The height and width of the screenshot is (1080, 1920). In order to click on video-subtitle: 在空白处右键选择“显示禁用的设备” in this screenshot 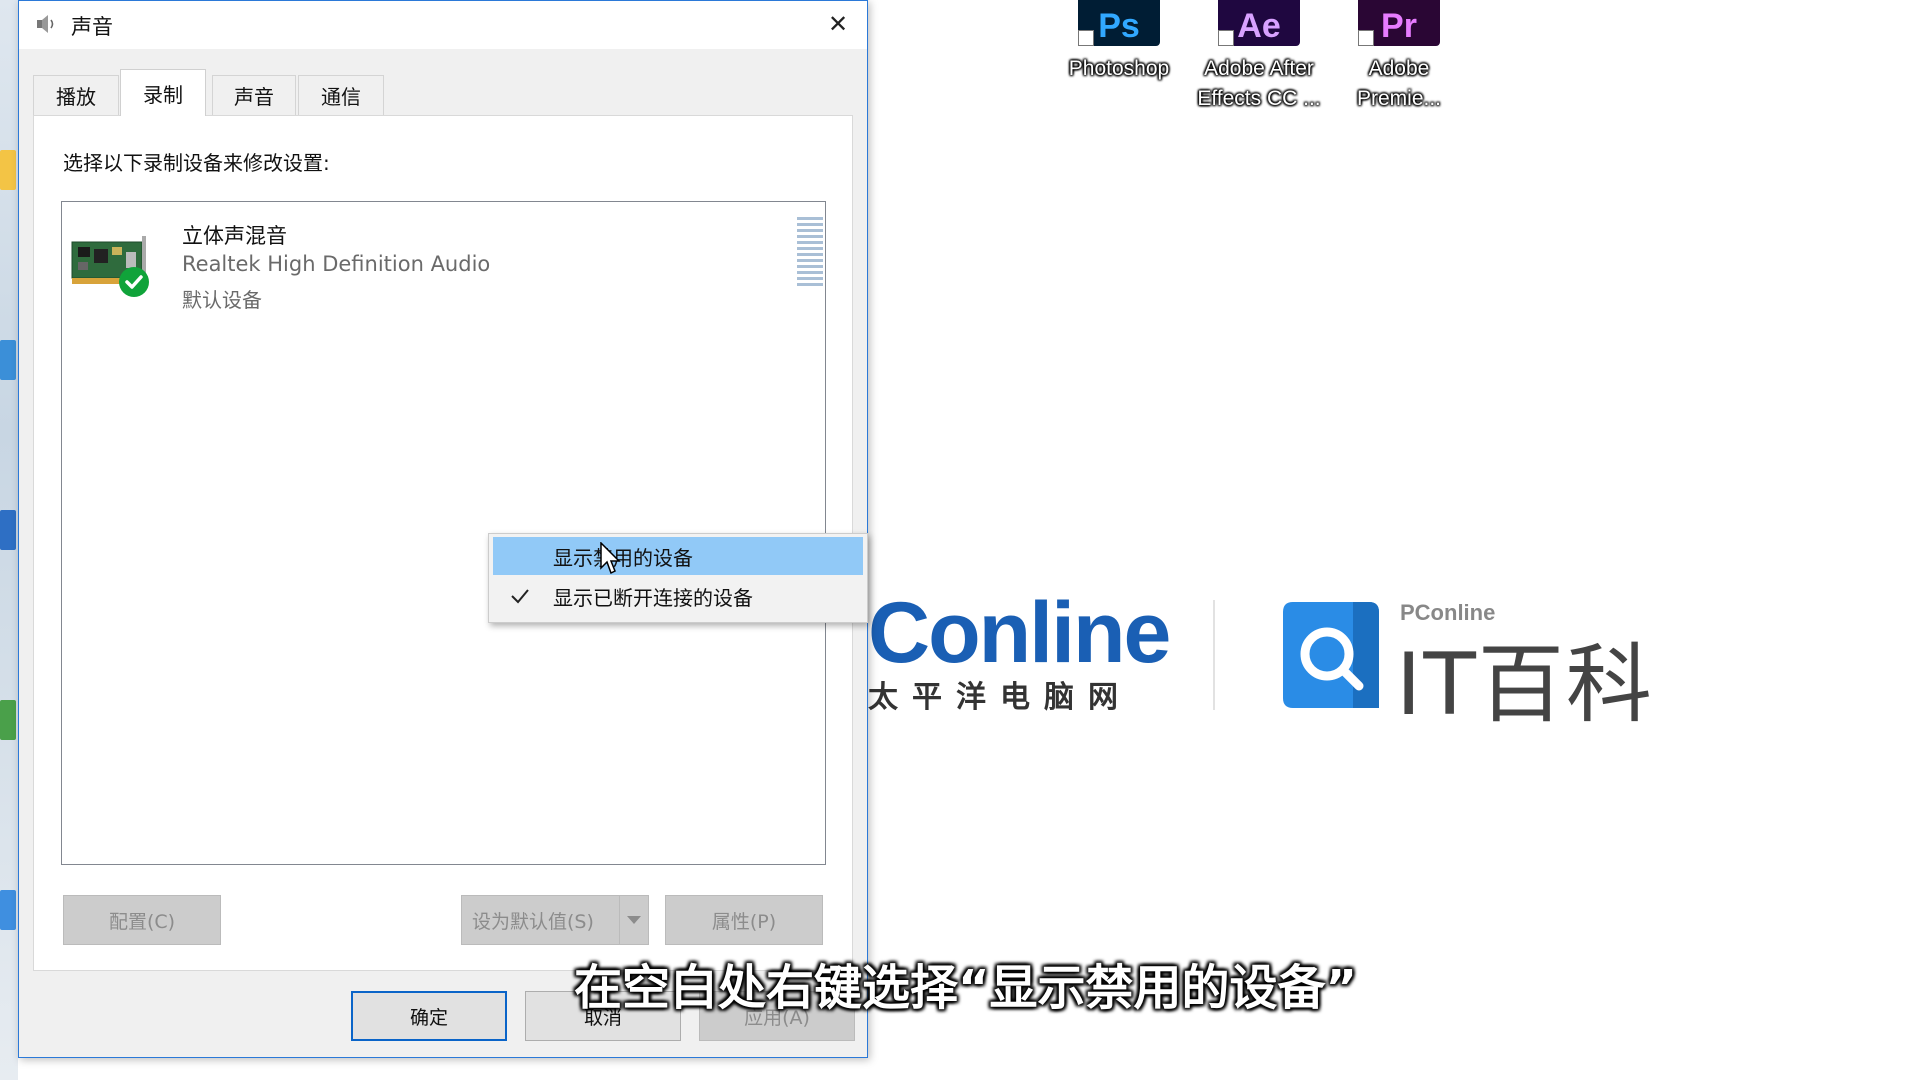, I will do `click(966, 988)`.